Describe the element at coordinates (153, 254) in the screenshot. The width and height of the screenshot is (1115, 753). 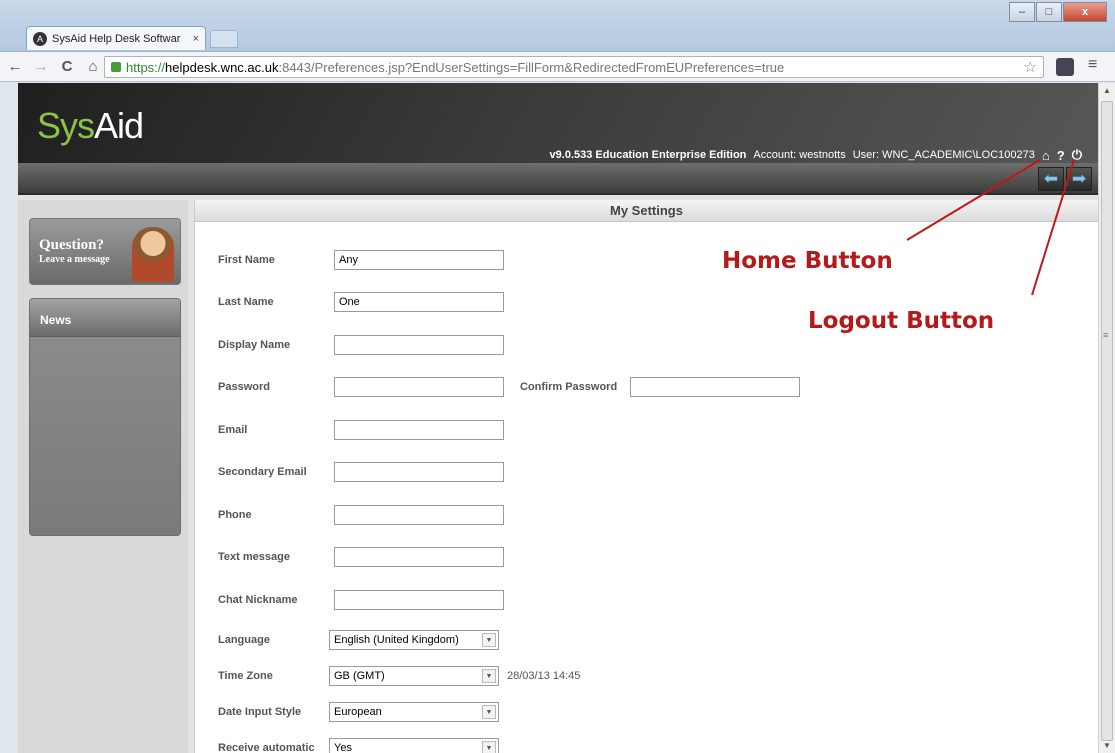
I see `support-agent-avatar` at that location.